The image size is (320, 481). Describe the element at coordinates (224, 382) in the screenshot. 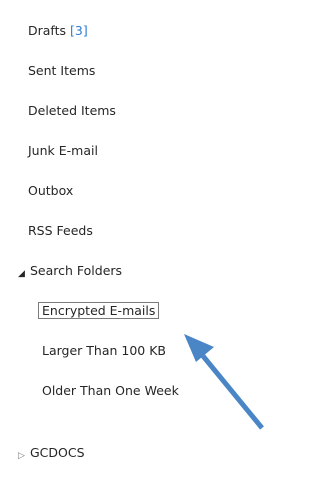

I see `blue-arrow-icon` at that location.